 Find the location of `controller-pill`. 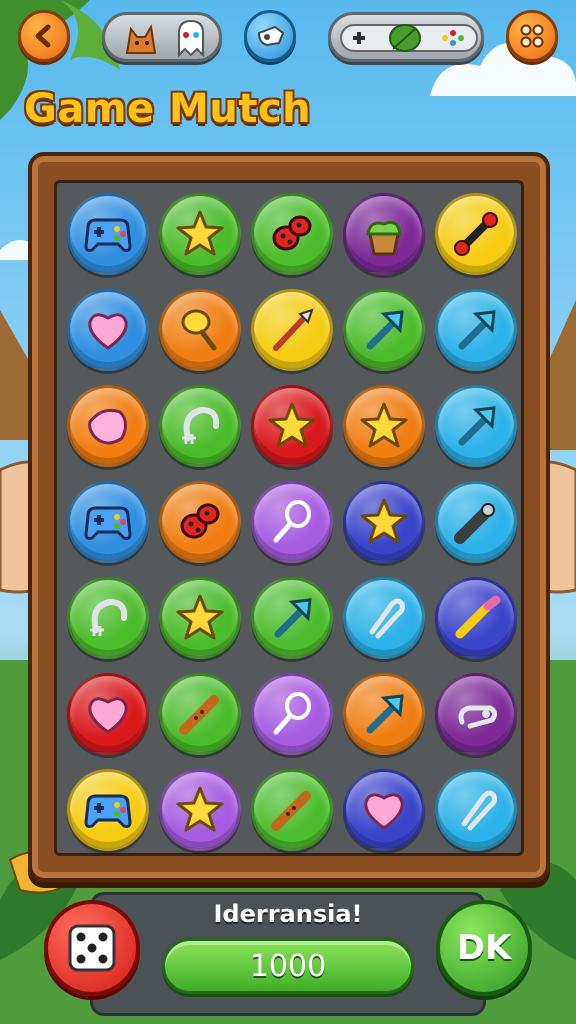

controller-pill is located at coordinates (406, 37).